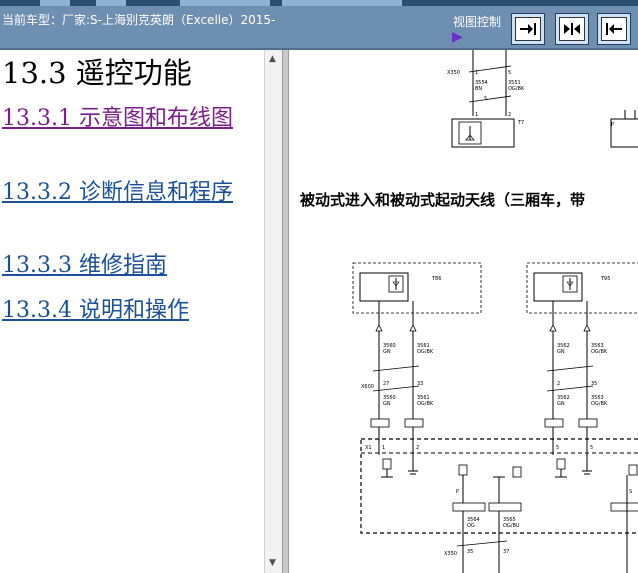 The width and height of the screenshot is (638, 573). I want to click on arrow-left-from-bar-icon, so click(614, 29).